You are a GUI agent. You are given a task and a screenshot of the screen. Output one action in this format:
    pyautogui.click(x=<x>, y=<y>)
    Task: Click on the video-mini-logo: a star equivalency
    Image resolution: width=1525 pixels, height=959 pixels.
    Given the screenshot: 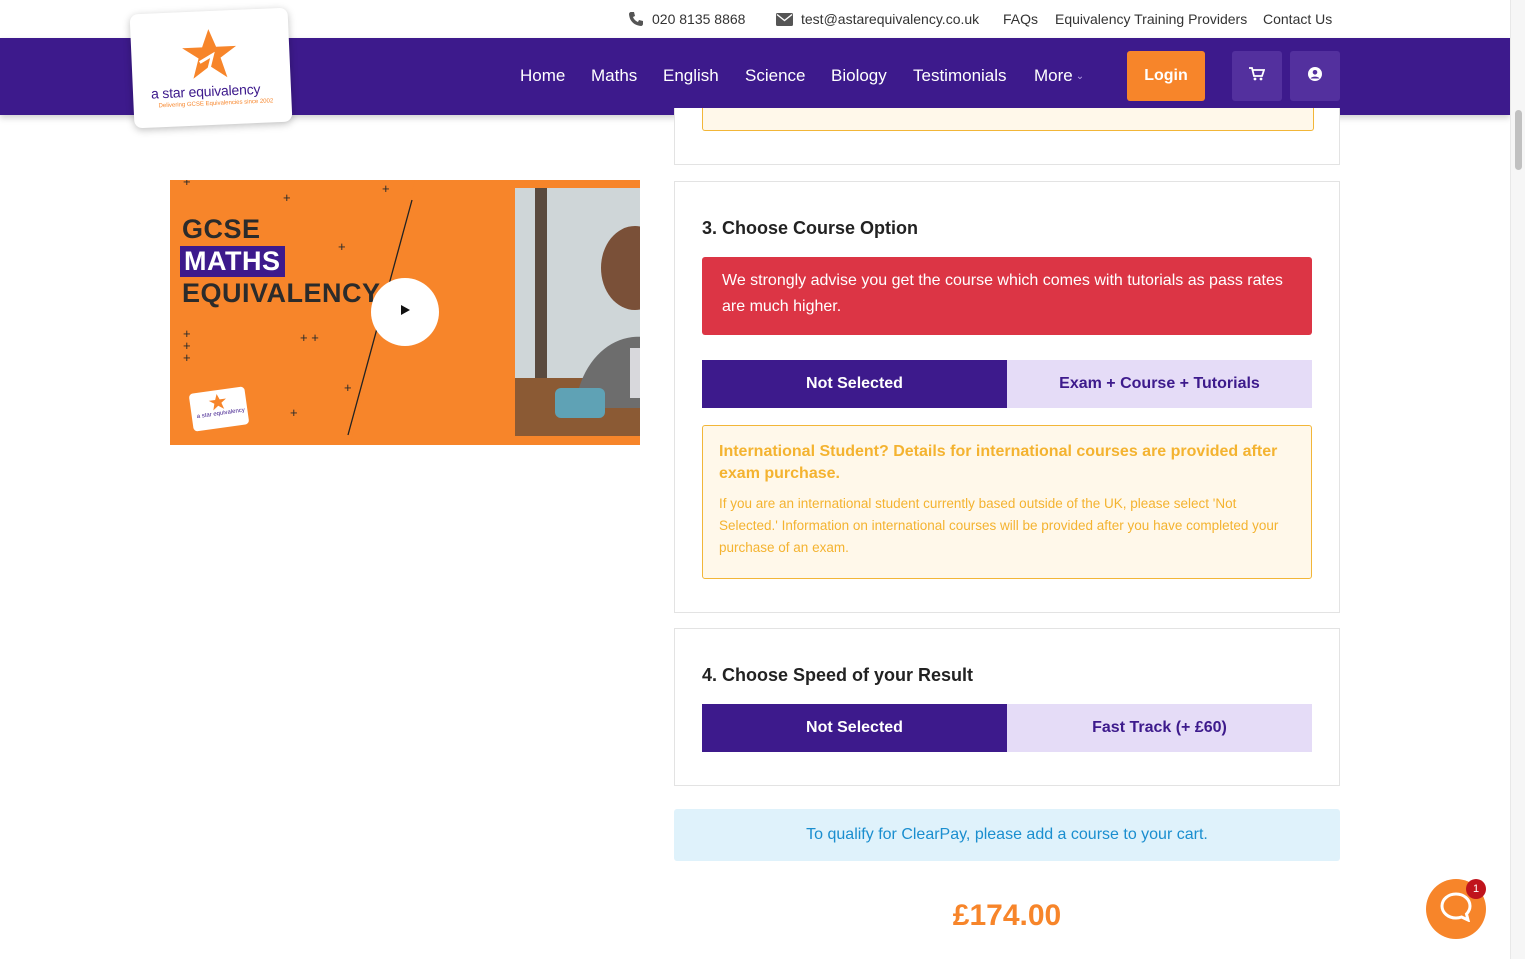 What is the action you would take?
    pyautogui.click(x=219, y=409)
    